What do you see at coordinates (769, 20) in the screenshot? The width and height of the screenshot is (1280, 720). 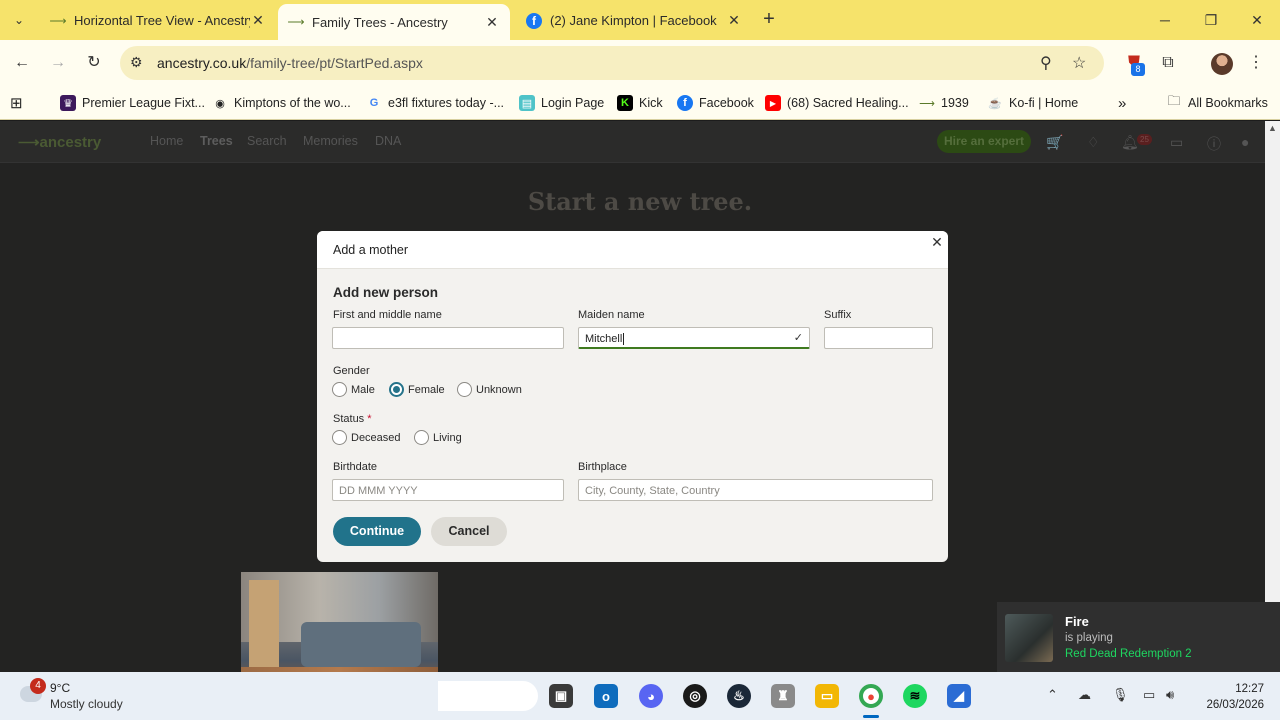 I see `new-tab-button: +` at bounding box center [769, 20].